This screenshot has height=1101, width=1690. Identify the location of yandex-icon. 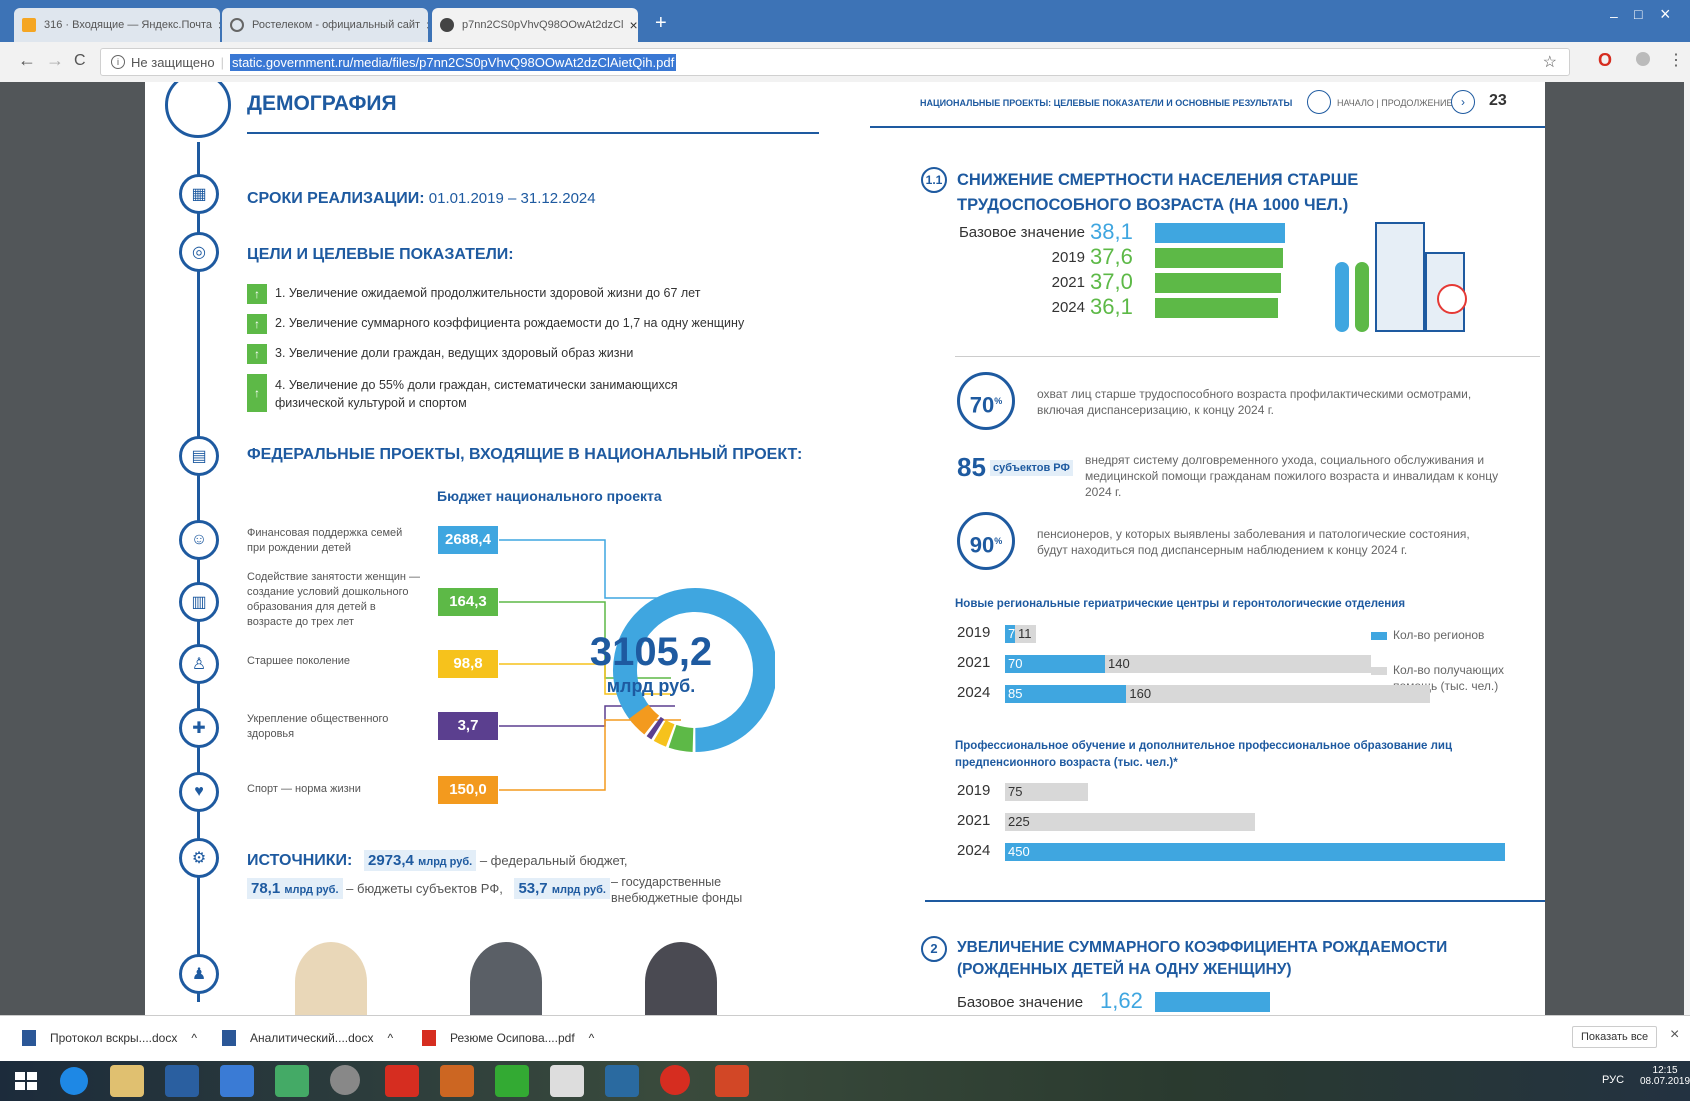
(402, 1081).